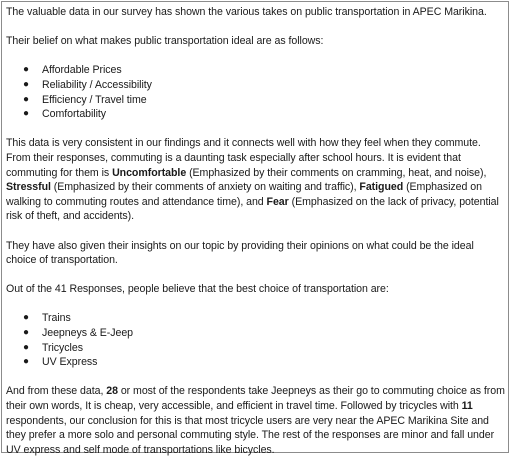 This screenshot has width=512, height=457. What do you see at coordinates (112, 391) in the screenshot?
I see `emphasis-count-jeepneys: 28` at bounding box center [112, 391].